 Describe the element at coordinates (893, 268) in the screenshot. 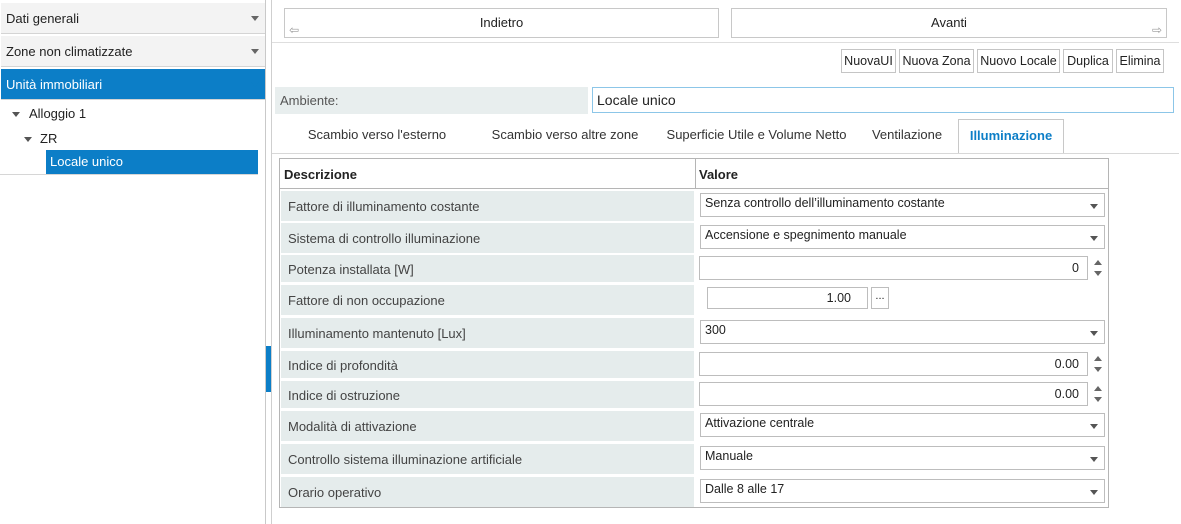

I see `number-input: 0` at that location.